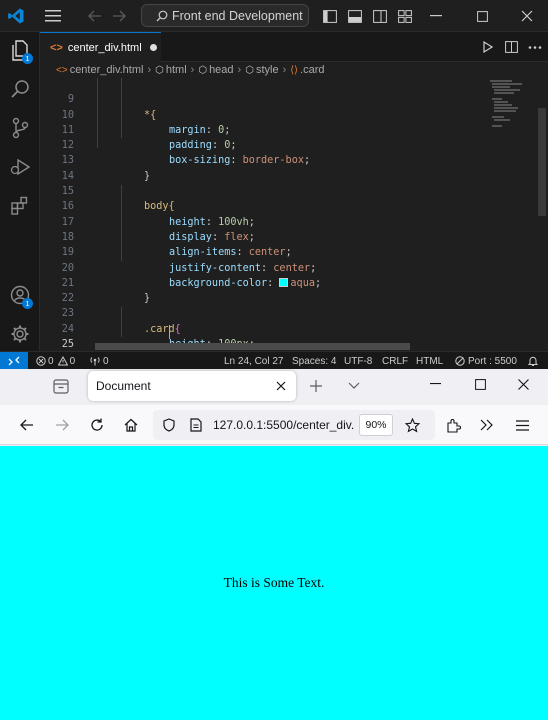  What do you see at coordinates (20, 334) in the screenshot?
I see `manage-gear-icon` at bounding box center [20, 334].